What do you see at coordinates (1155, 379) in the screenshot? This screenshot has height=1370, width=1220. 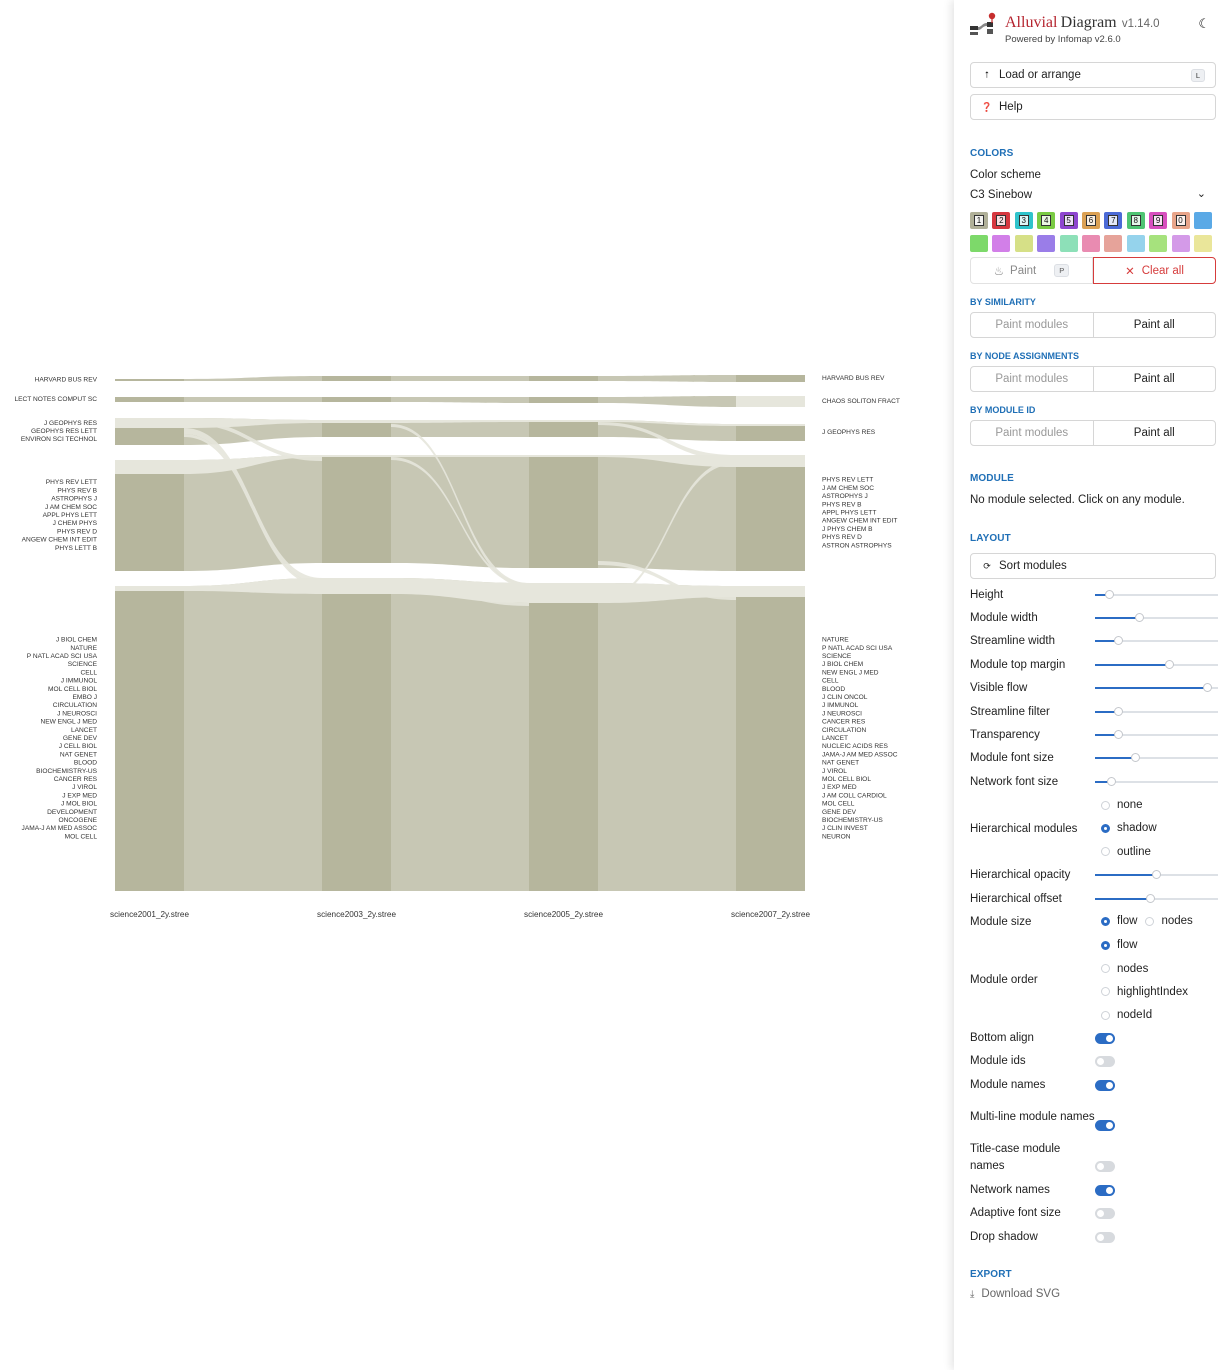 I see `by-node-paint-all-button: Paint all` at bounding box center [1155, 379].